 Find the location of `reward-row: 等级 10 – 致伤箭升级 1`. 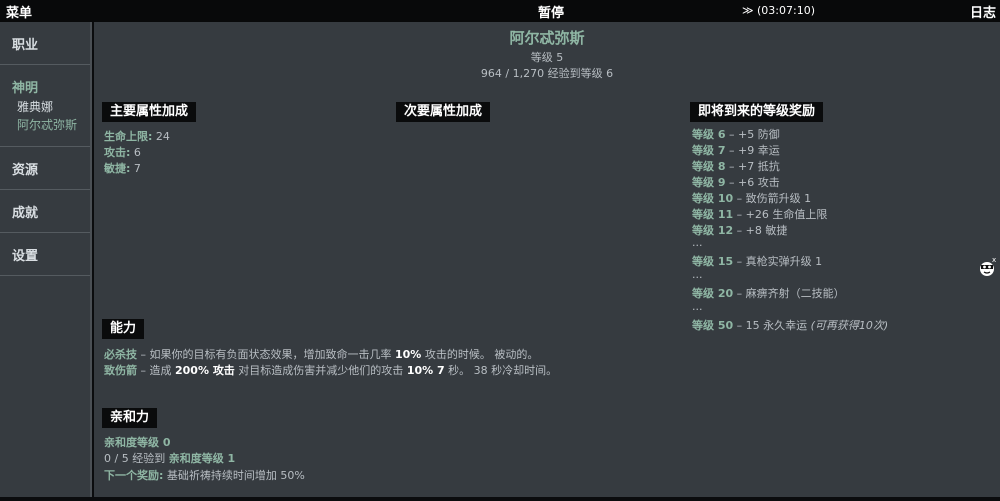

reward-row: 等级 10 – 致伤箭升级 1 is located at coordinates (751, 198).